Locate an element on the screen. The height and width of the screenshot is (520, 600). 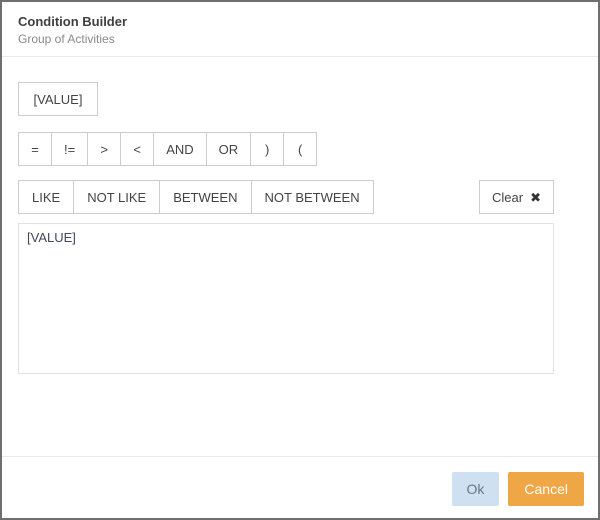
dialog-subtitle: Group of Activities is located at coordinates (66, 39).